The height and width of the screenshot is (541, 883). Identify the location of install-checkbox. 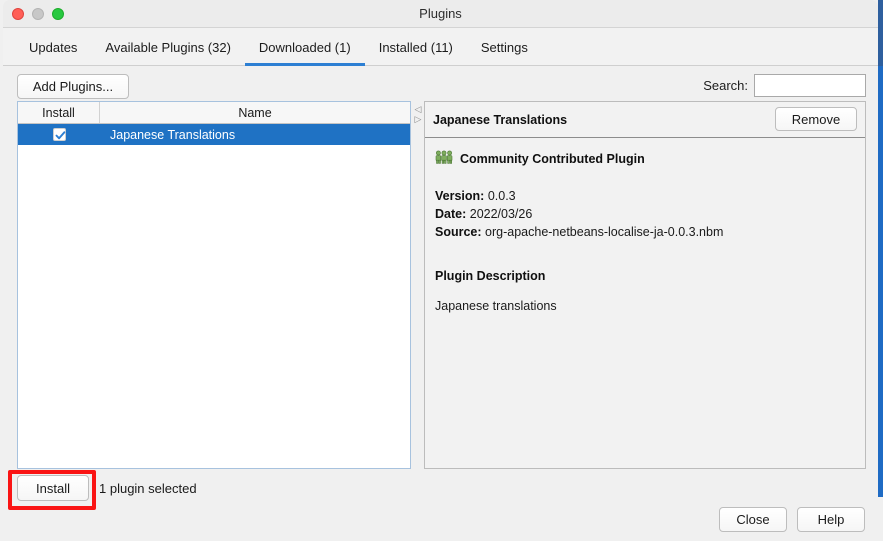
(59, 134).